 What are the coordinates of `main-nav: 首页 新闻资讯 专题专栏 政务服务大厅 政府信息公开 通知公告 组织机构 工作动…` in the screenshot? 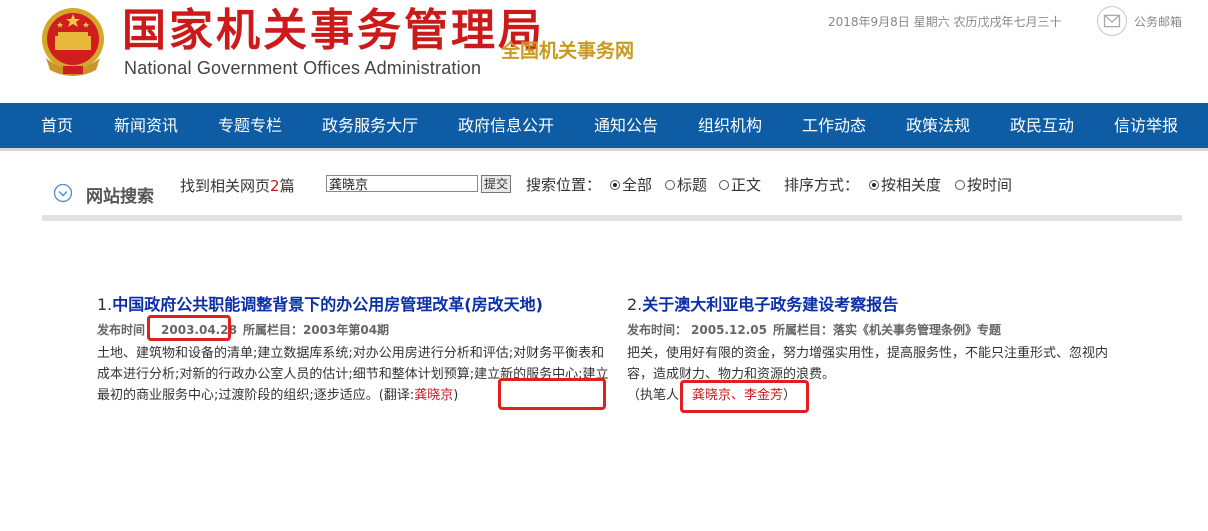 It's located at (604, 127).